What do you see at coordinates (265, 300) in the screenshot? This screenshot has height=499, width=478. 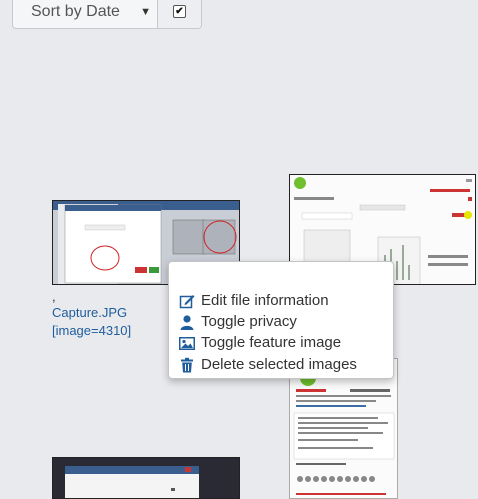 I see `menu-item-label: Edit file information` at bounding box center [265, 300].